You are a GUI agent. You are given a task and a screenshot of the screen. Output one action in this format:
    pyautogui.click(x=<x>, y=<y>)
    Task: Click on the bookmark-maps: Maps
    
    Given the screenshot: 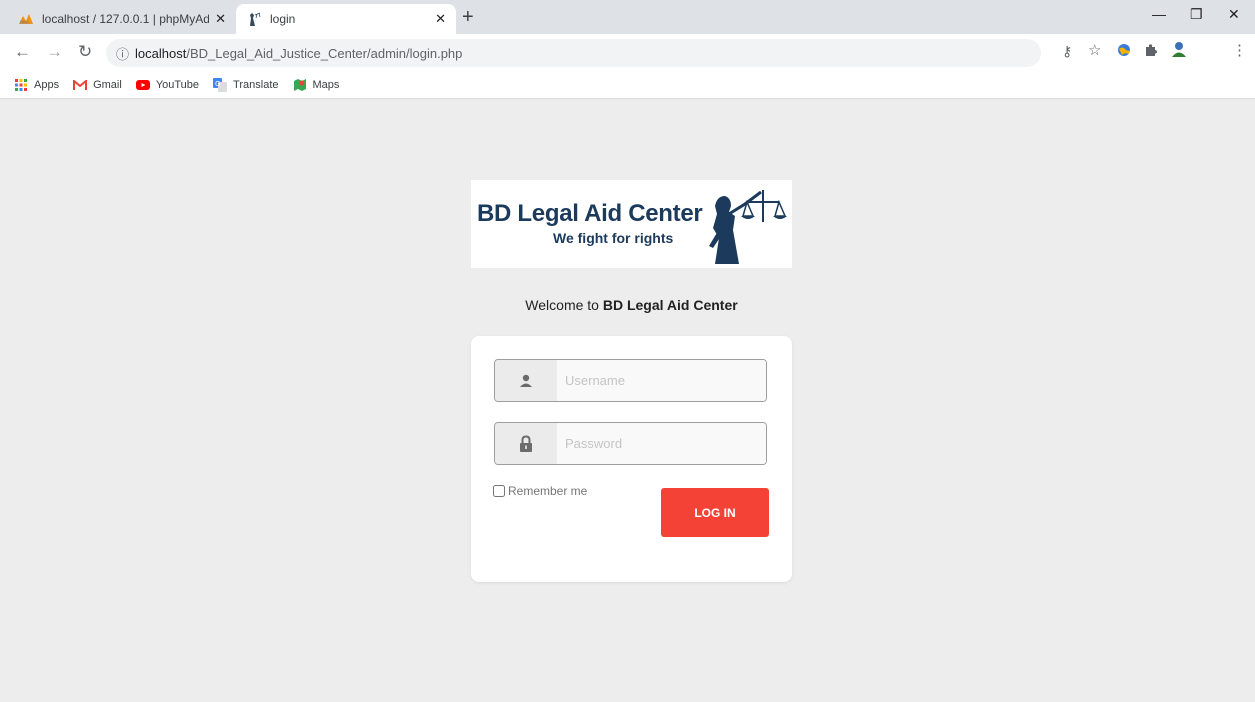 What is the action you would take?
    pyautogui.click(x=316, y=85)
    